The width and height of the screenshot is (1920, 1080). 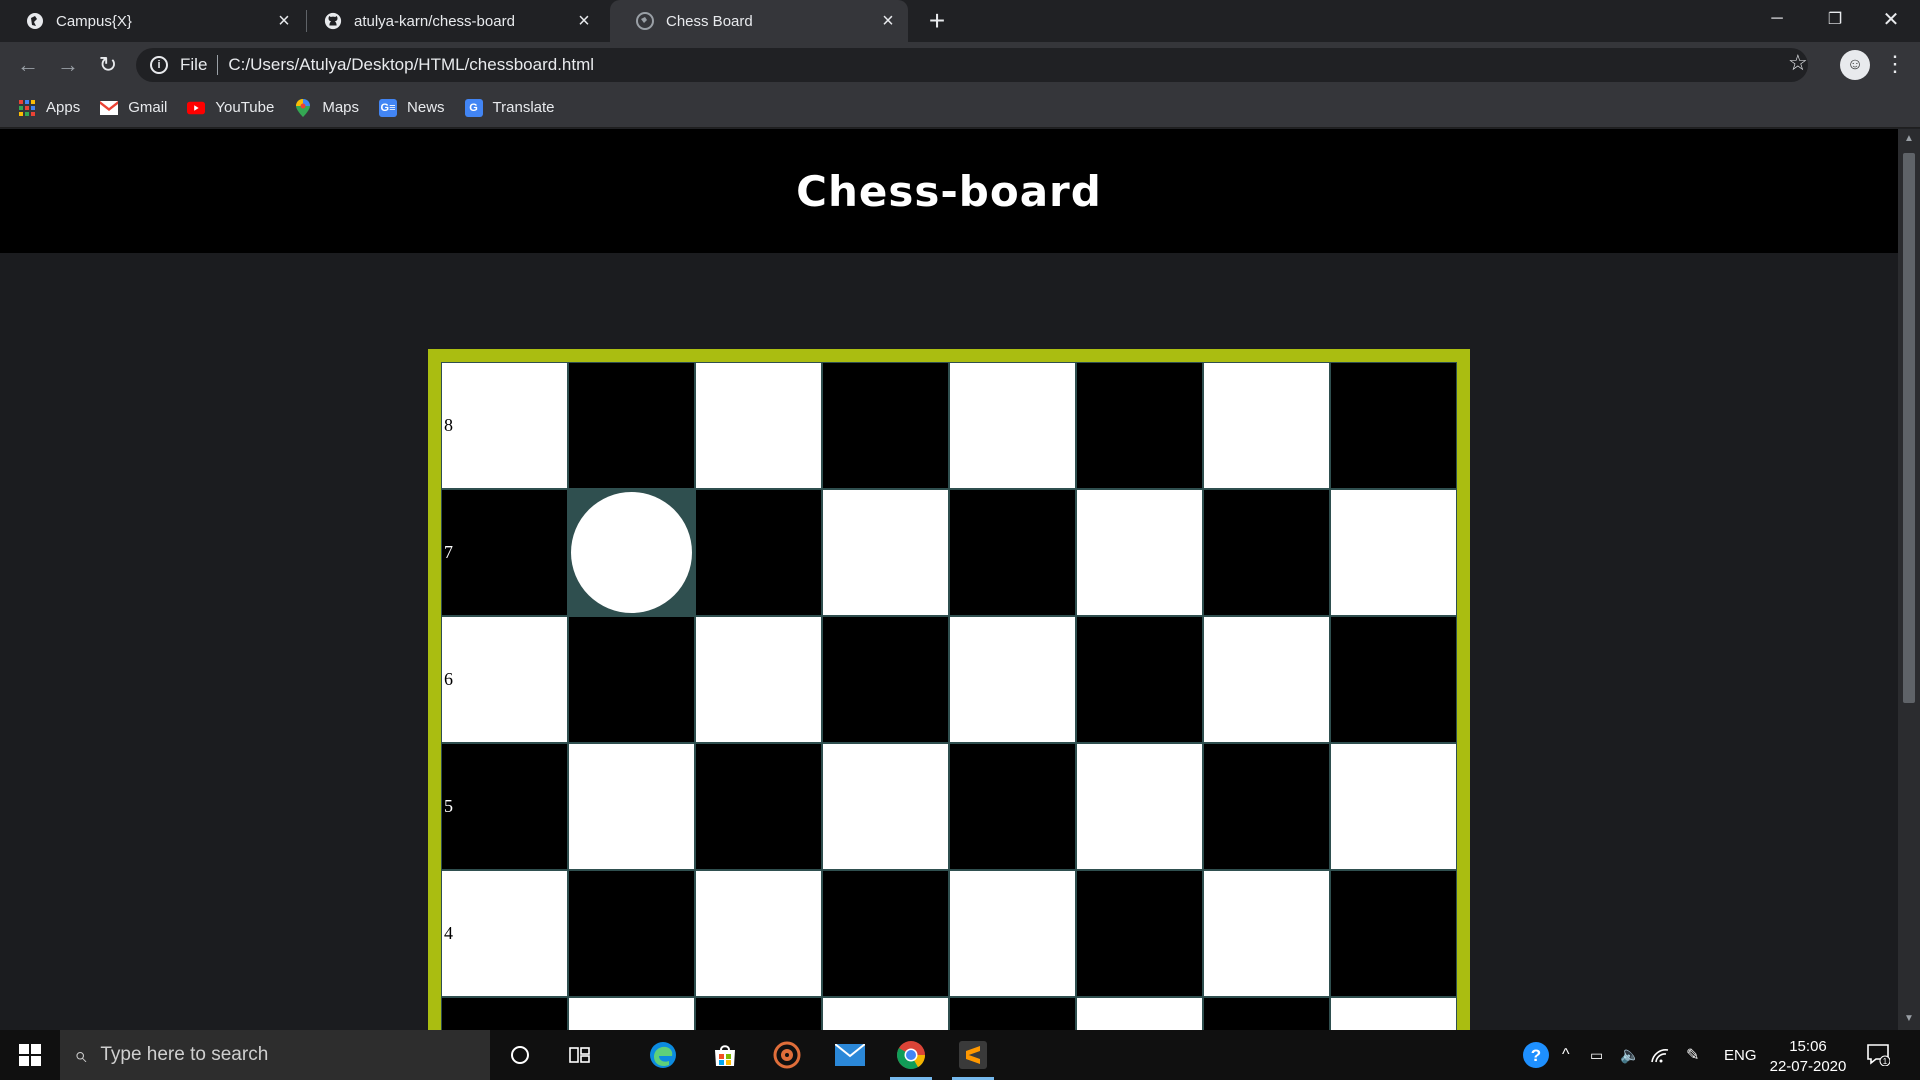 I want to click on tab-github: atulya-karn/chess-board ×, so click(x=456, y=21).